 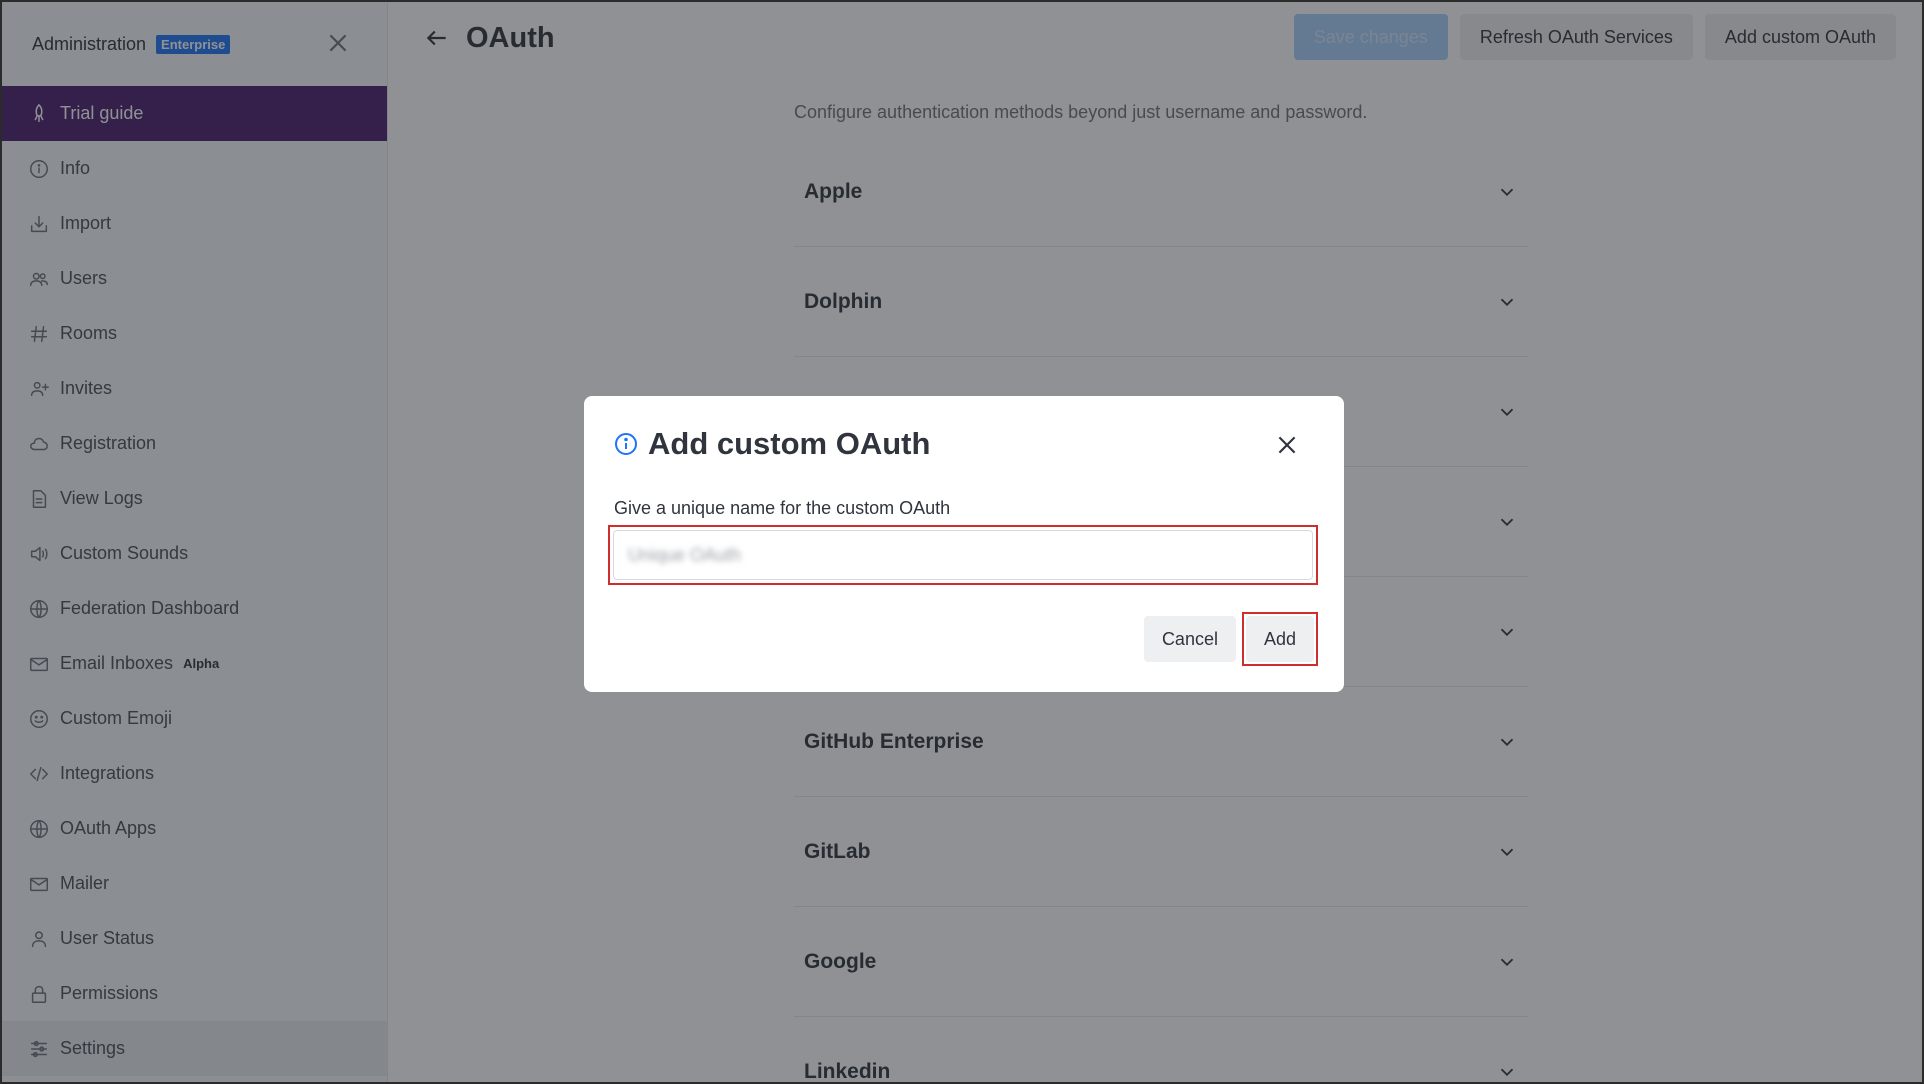 I want to click on add-button-highlight: Add, so click(x=1279, y=639).